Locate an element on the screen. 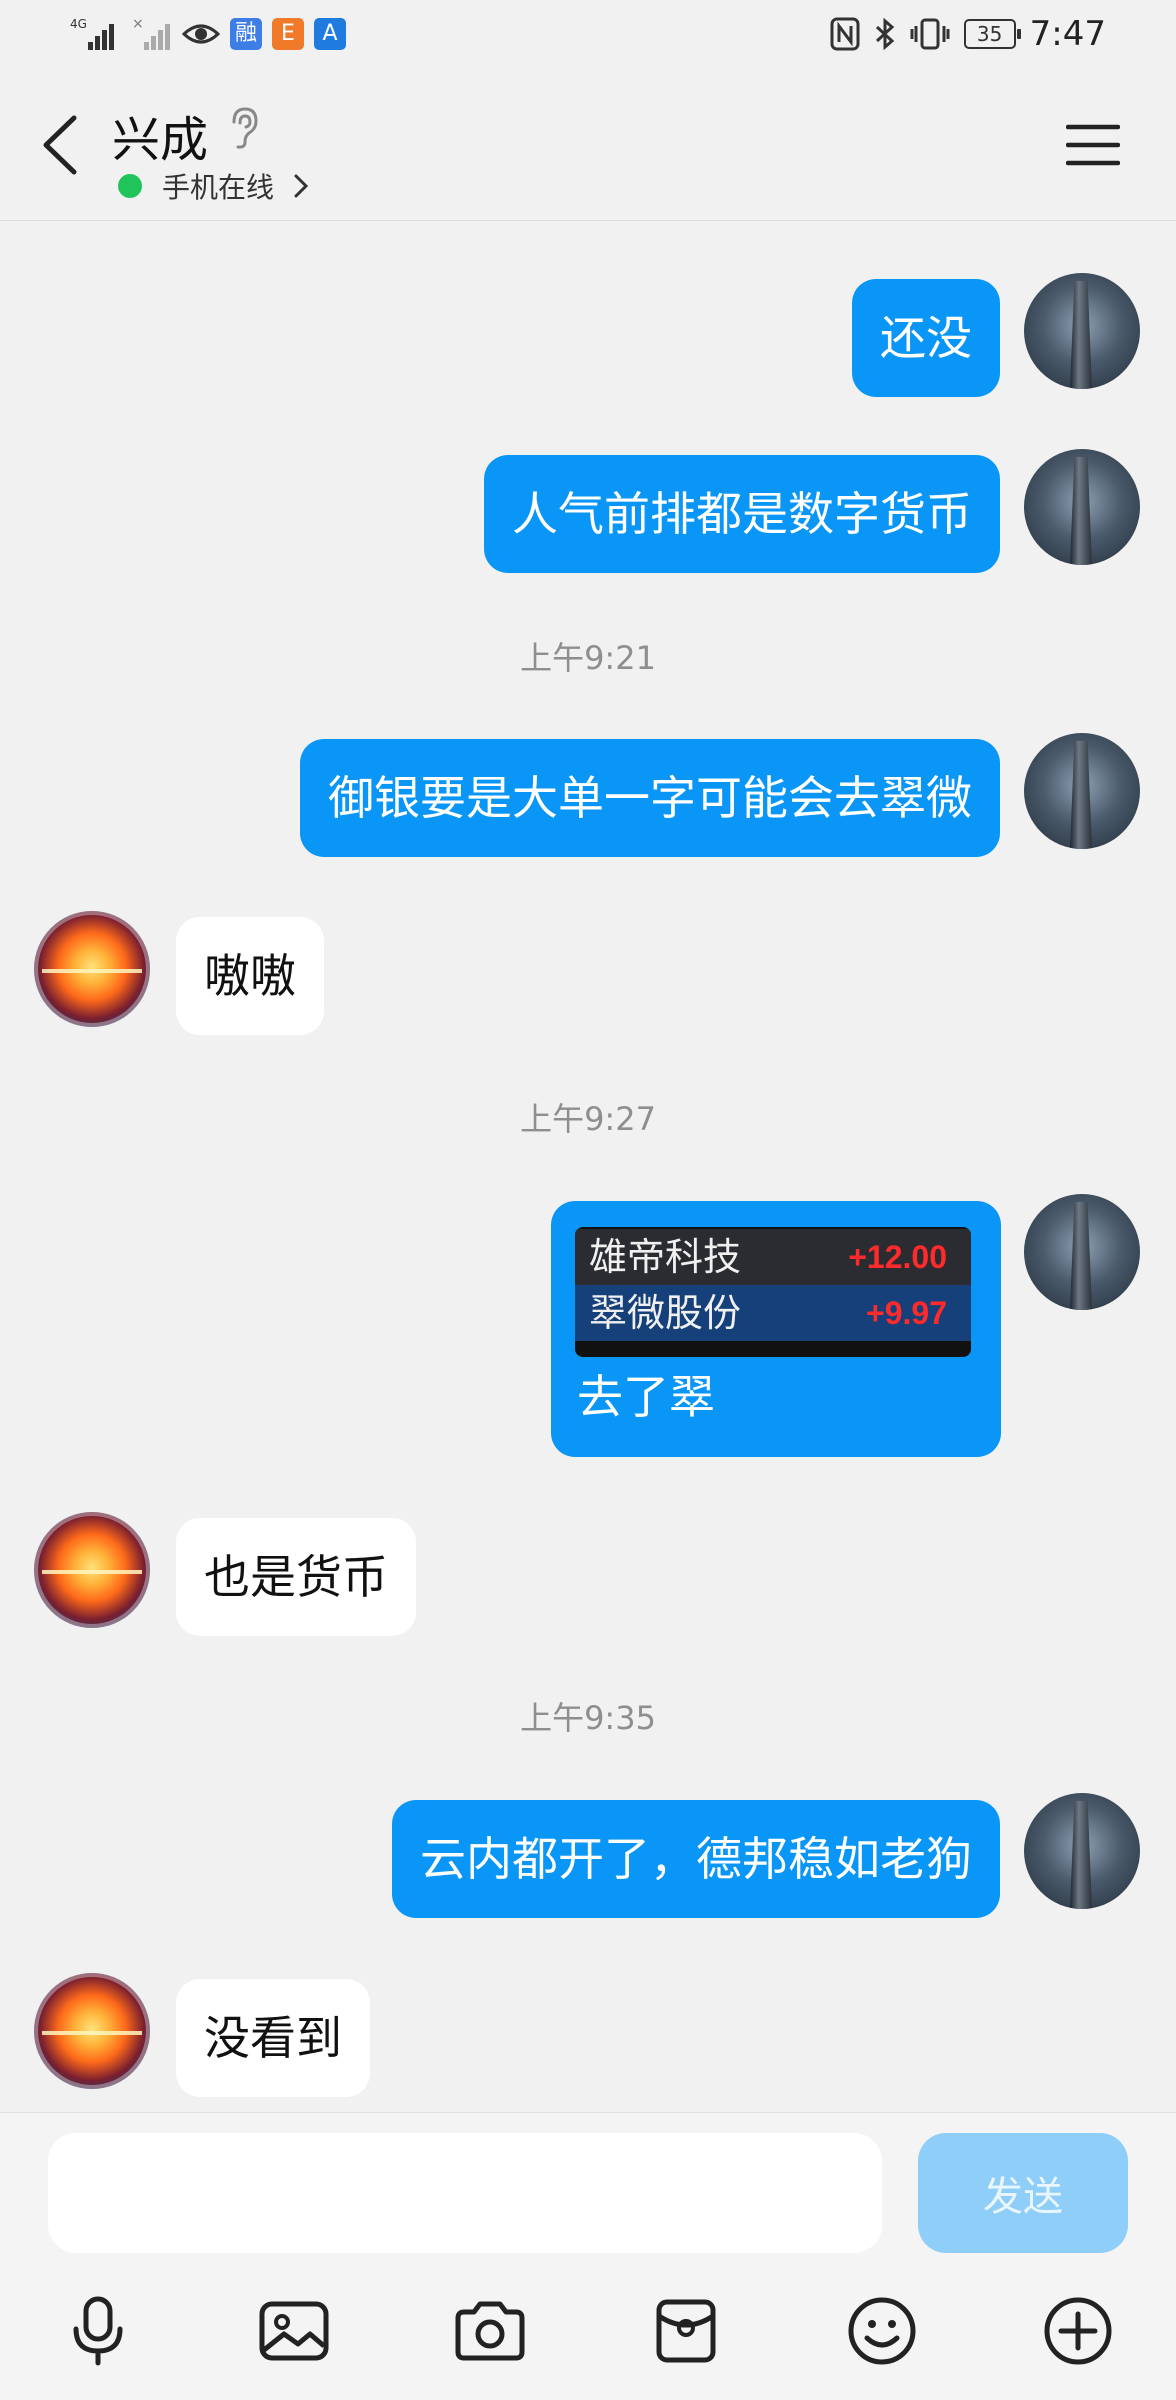  emoji-icon is located at coordinates (882, 2331).